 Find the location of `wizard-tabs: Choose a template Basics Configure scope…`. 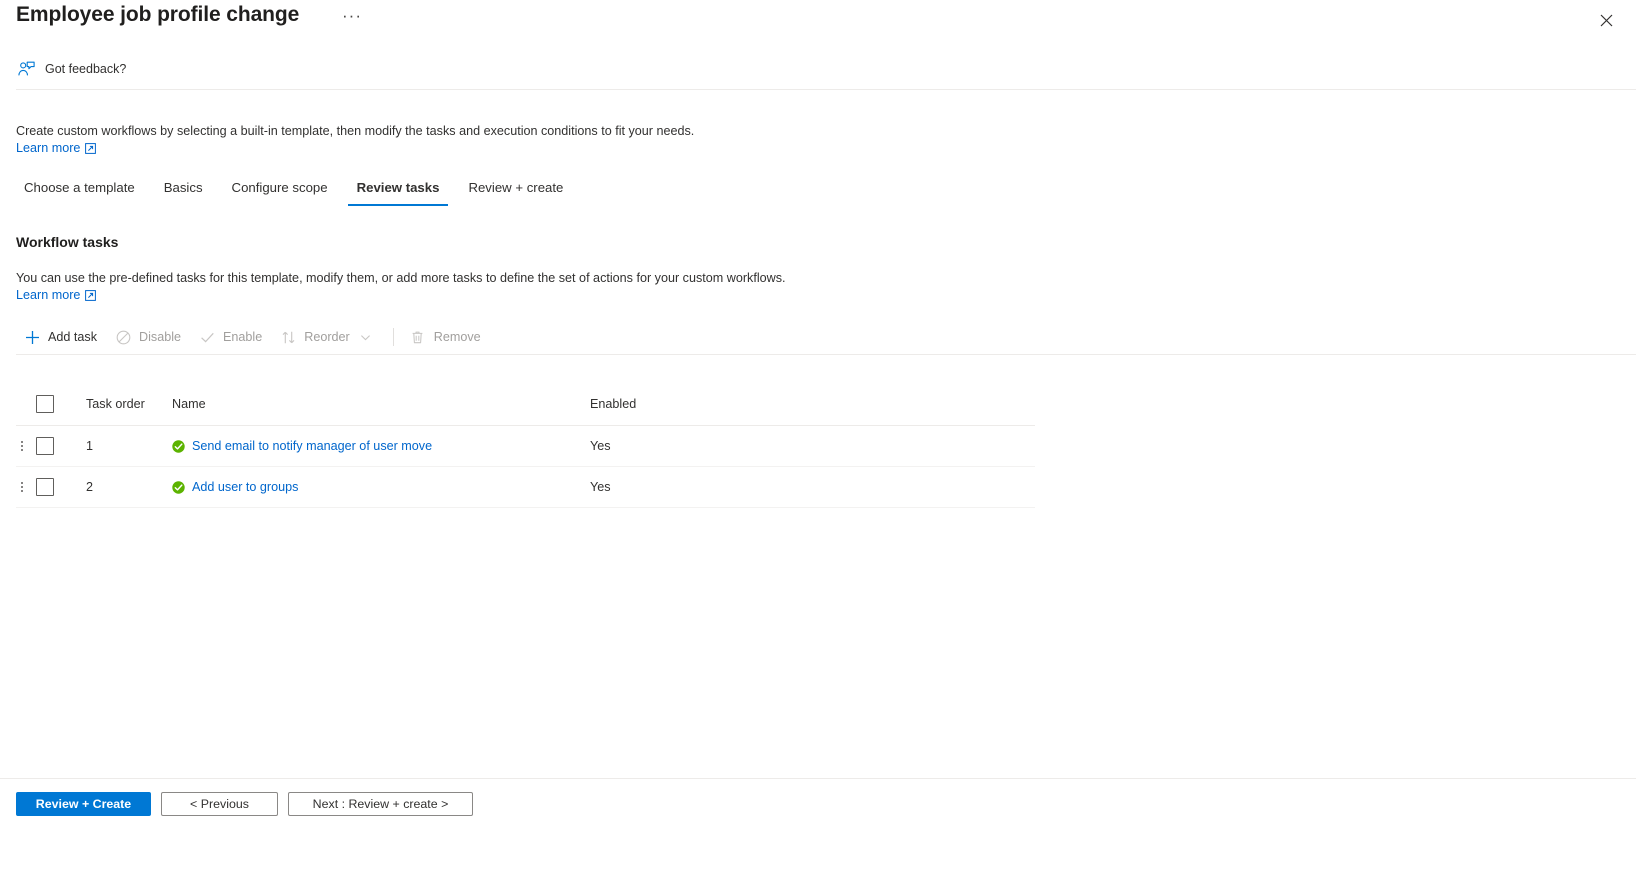

wizard-tabs: Choose a template Basics Configure scope… is located at coordinates (299, 191).